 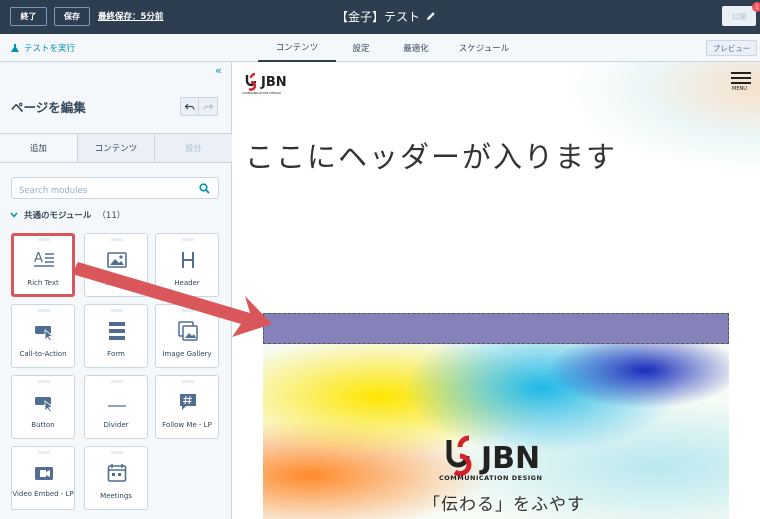 I want to click on module-label: Follow Me - LP, so click(x=187, y=425).